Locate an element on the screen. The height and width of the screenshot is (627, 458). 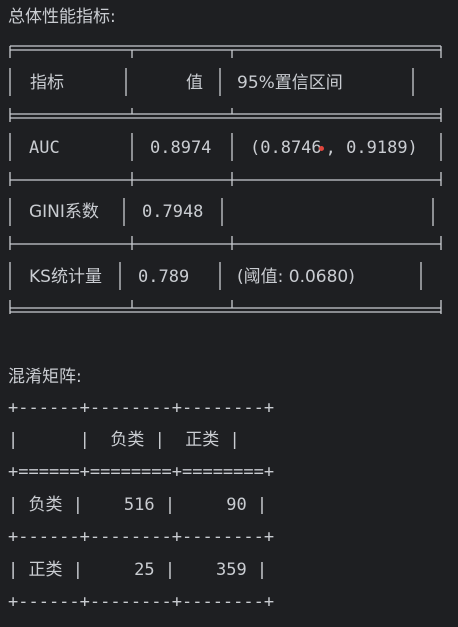
row-auc-ci-close: 0.9189) is located at coordinates (376, 148).